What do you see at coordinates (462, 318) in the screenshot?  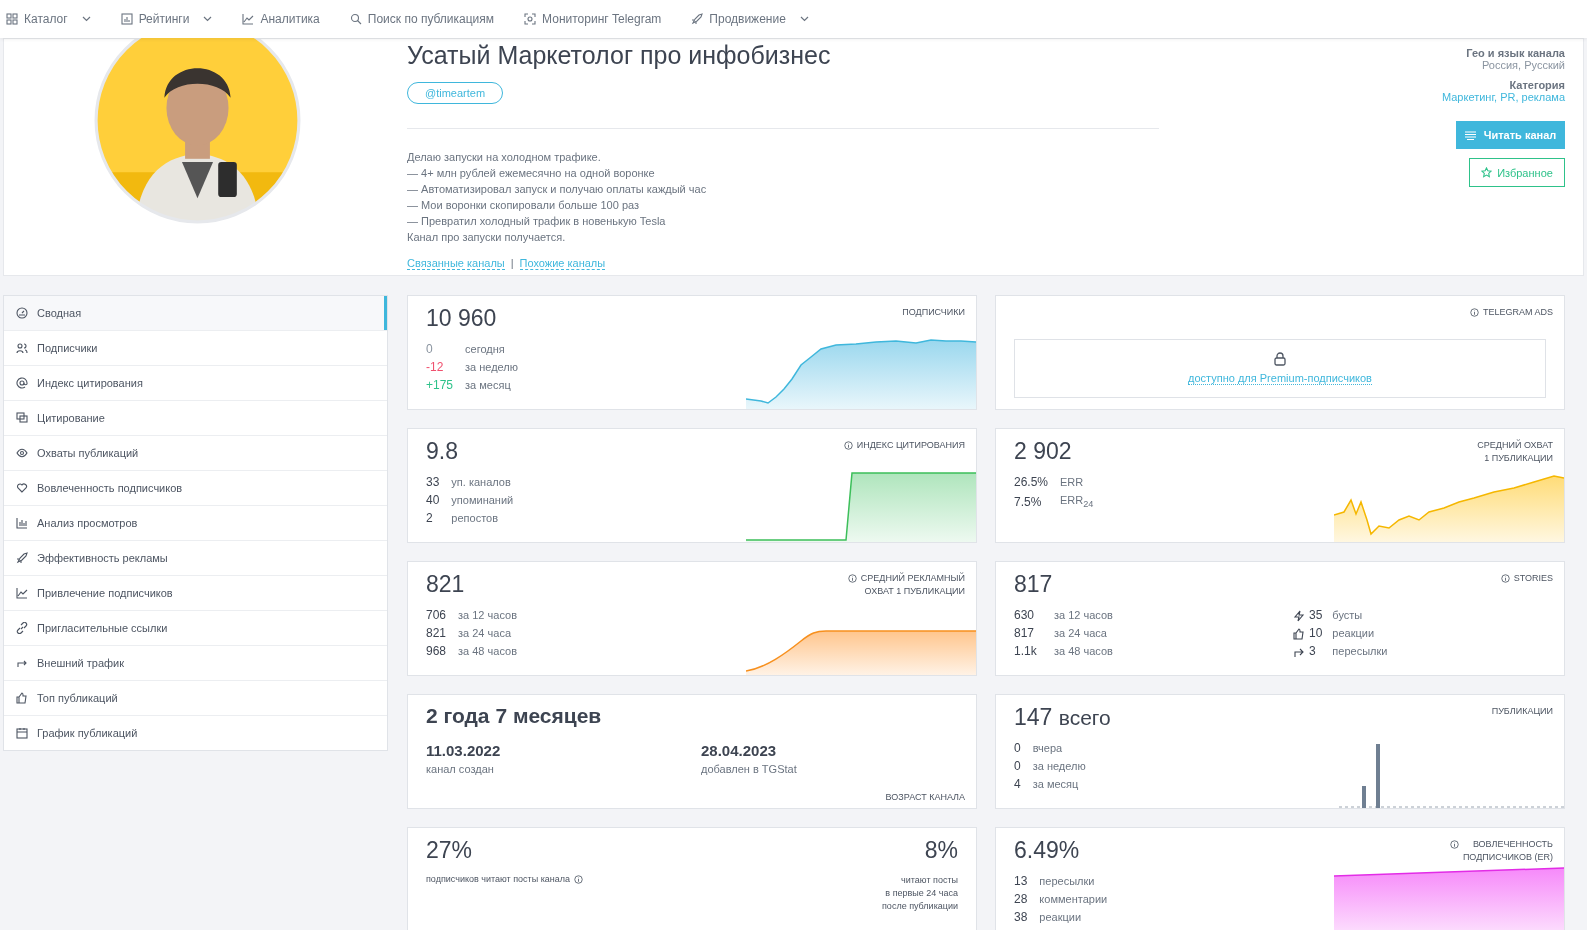 I see `card-value: 10 960` at bounding box center [462, 318].